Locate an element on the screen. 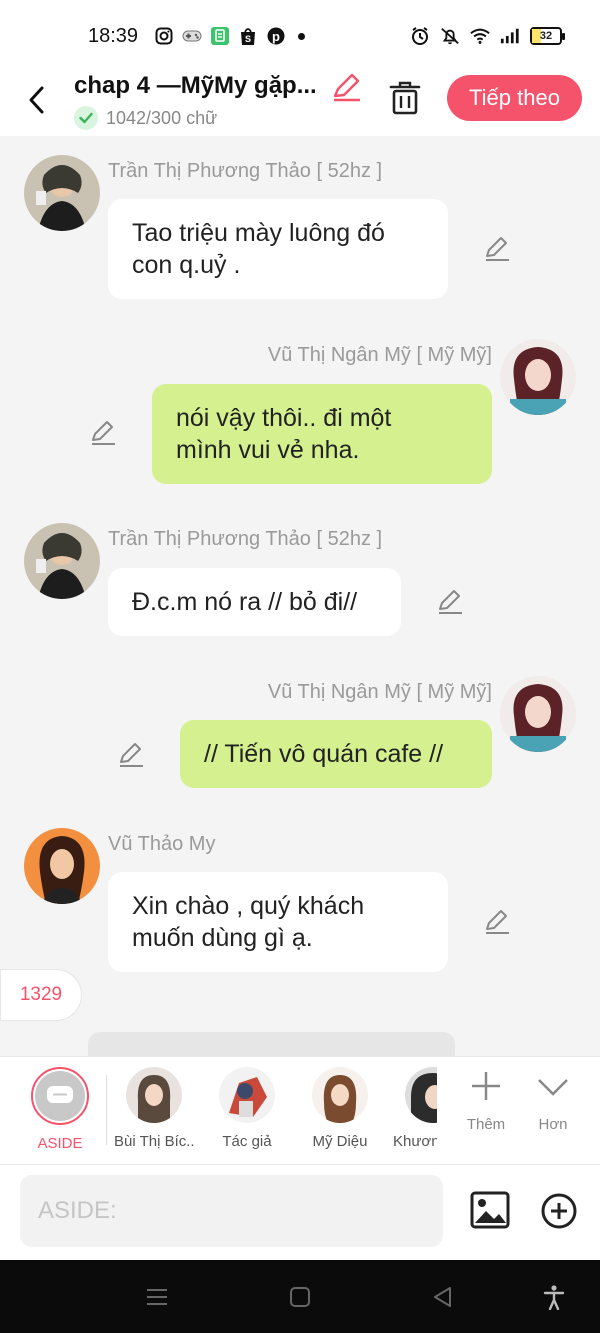  insert-image-button is located at coordinates (490, 1210).